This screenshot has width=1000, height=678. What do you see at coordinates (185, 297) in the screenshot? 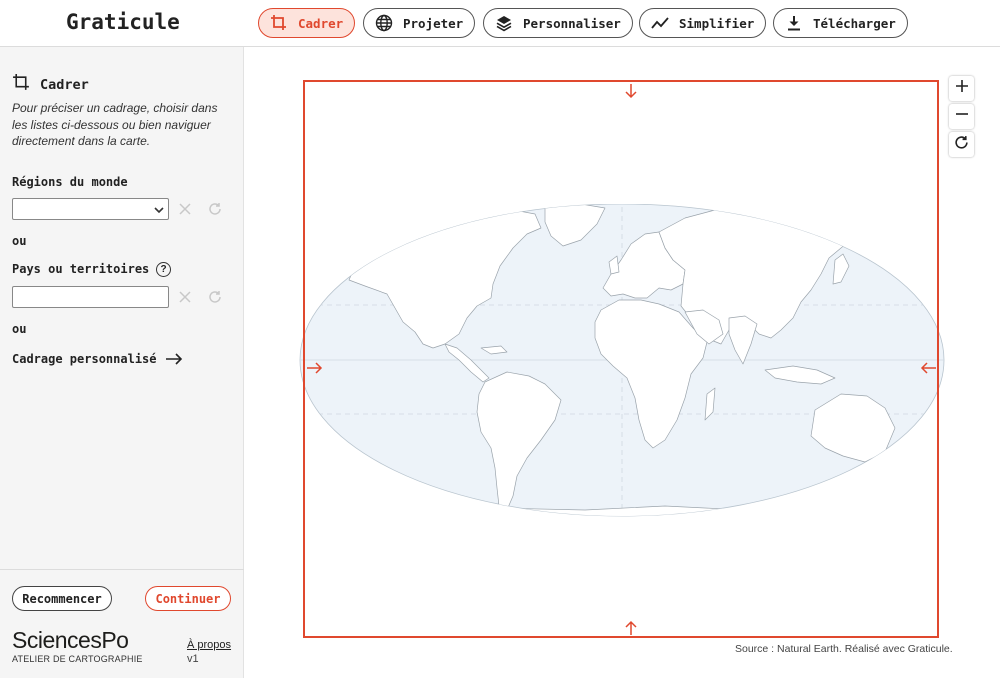
I see `clear-country-icon` at bounding box center [185, 297].